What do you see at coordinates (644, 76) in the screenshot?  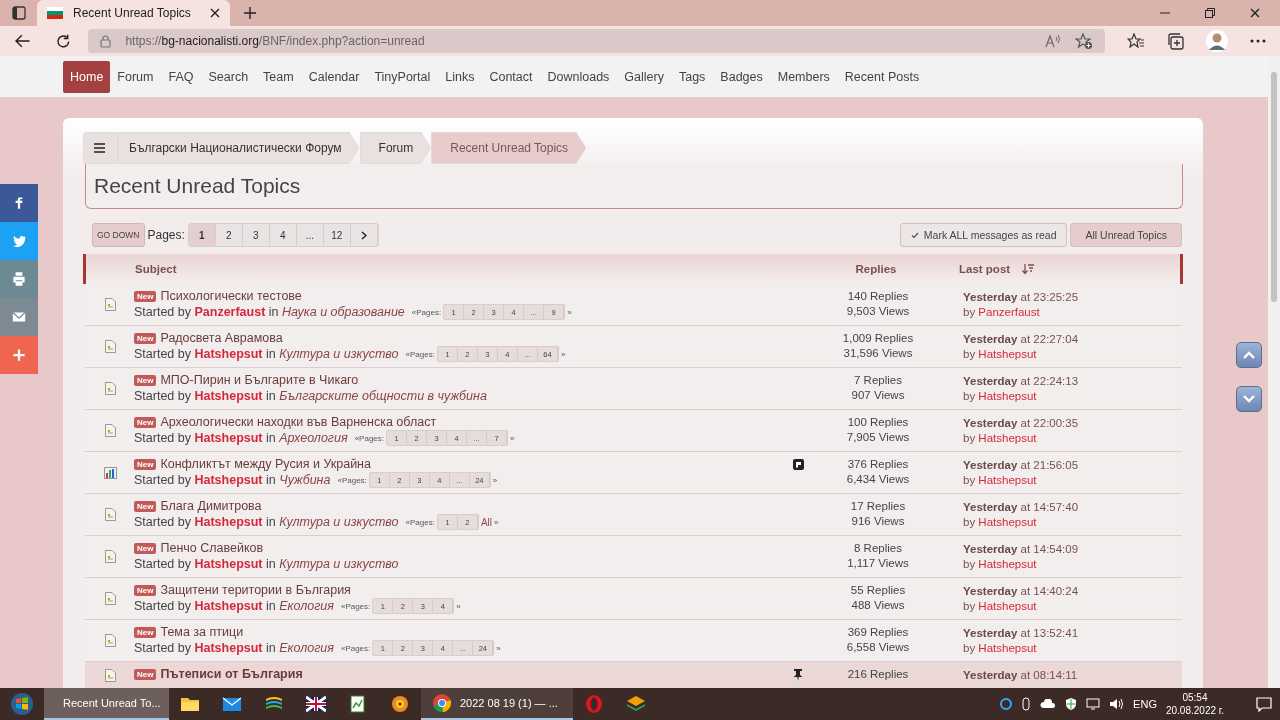 I see `nav-link: Gallery` at bounding box center [644, 76].